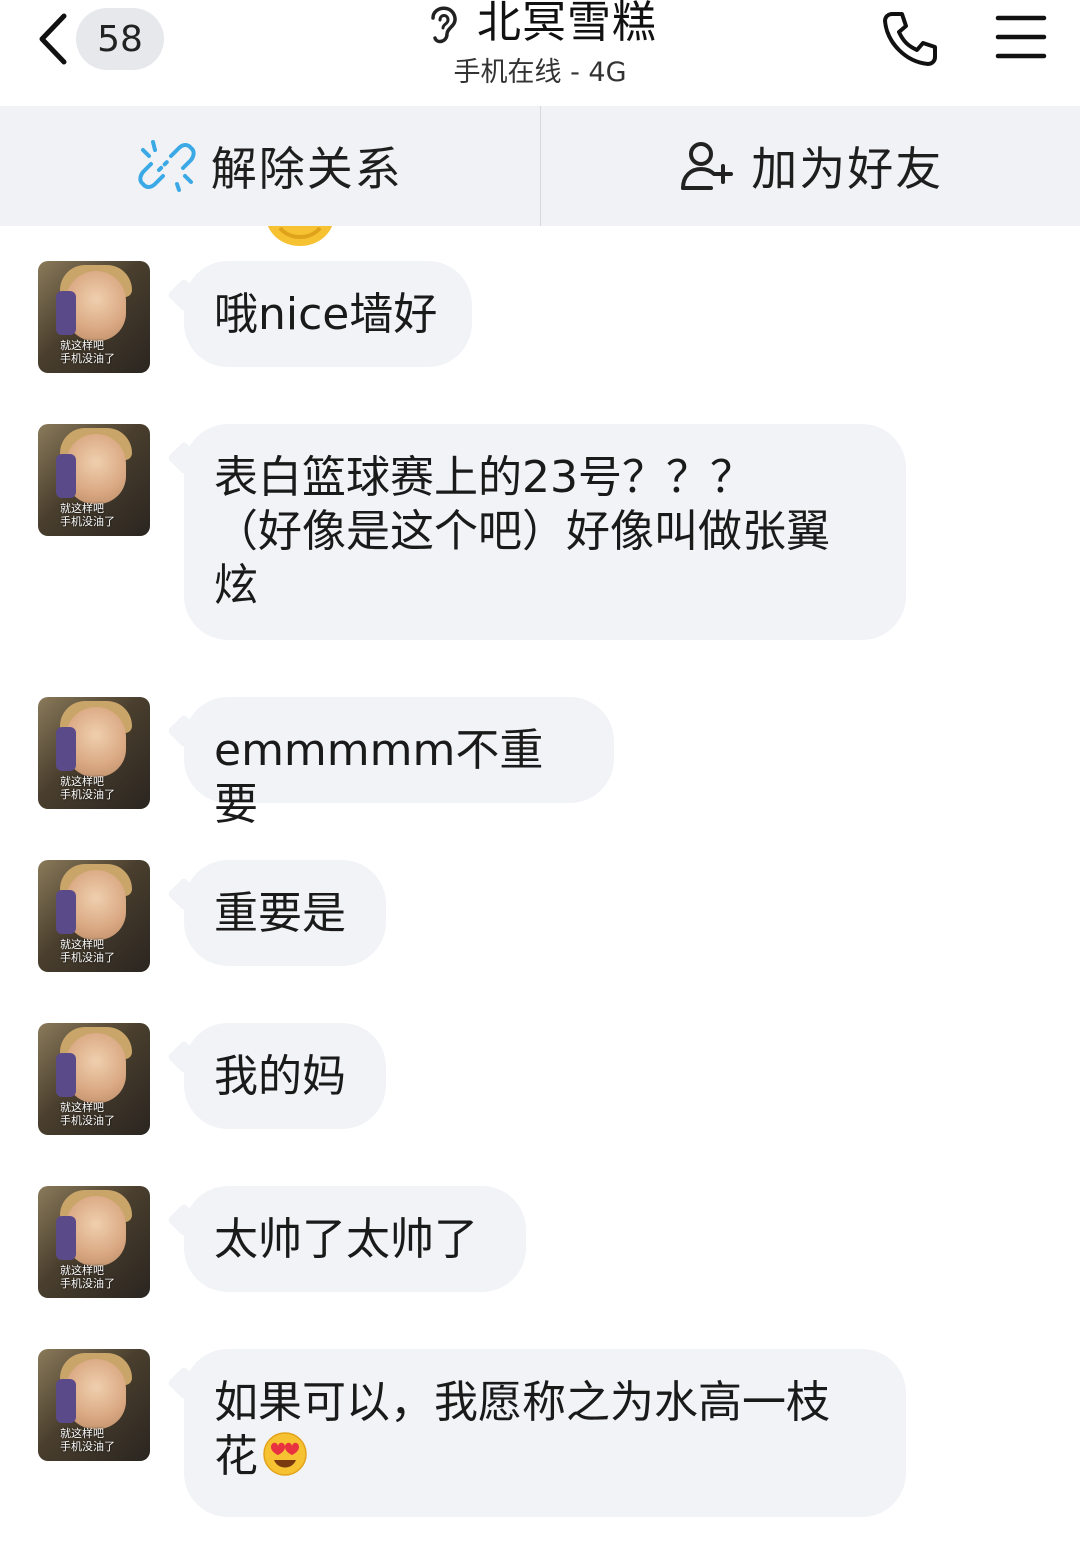 The image size is (1080, 1564). What do you see at coordinates (484, 477) in the screenshot?
I see `message-text-line: 表白篮球赛上的23号？？？` at bounding box center [484, 477].